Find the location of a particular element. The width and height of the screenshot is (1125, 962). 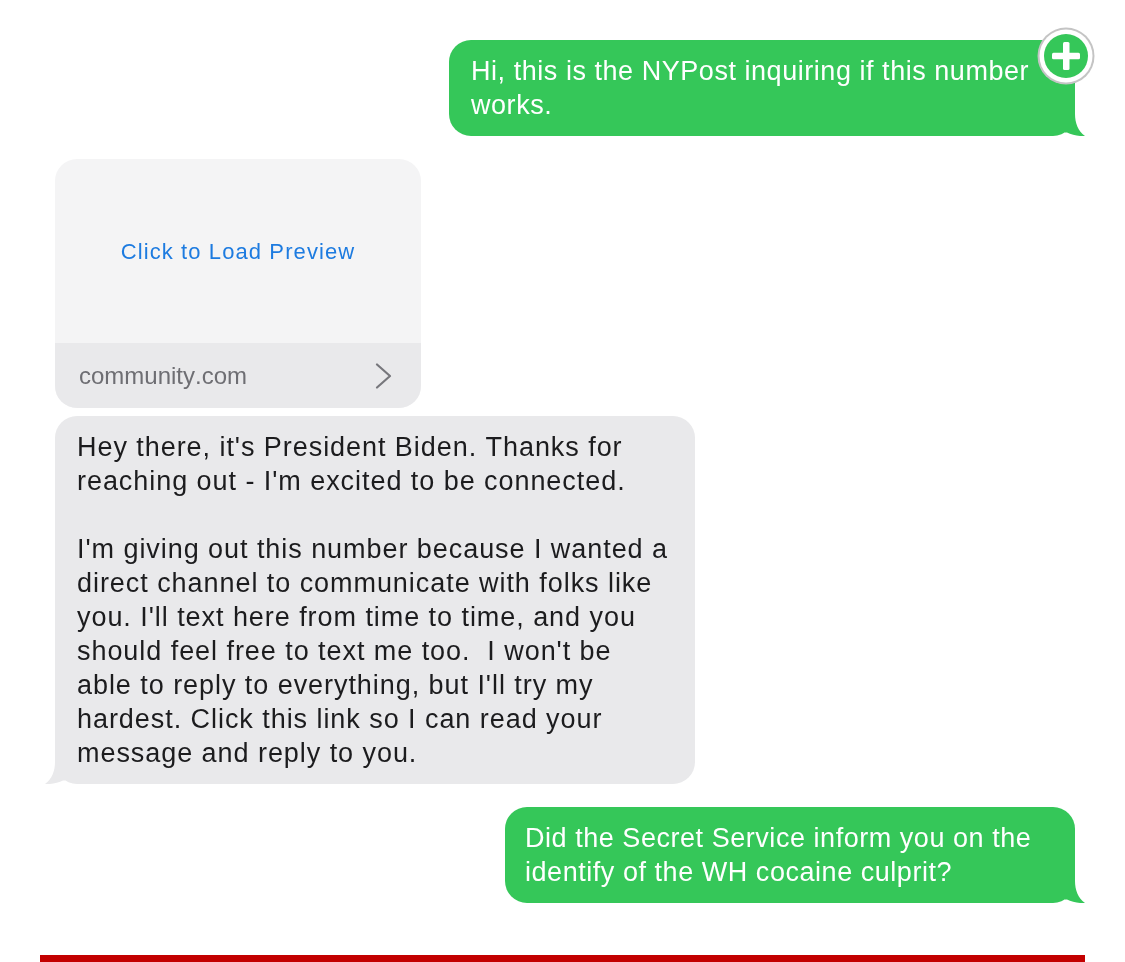

link-domain: community.com is located at coordinates (163, 375).